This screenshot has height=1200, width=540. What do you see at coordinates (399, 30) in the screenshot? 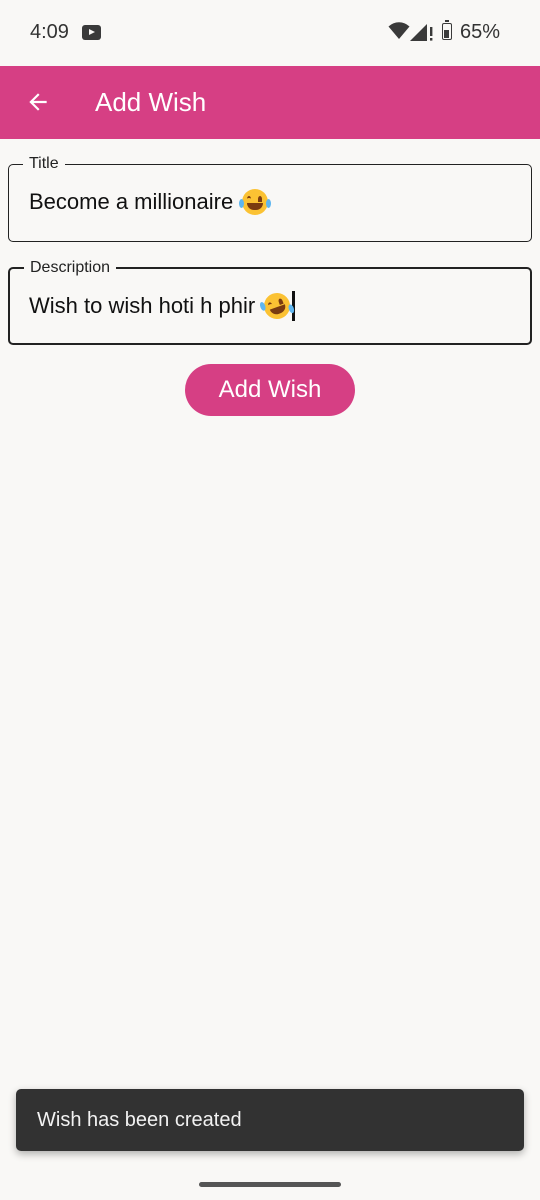
I see `wifi-icon` at bounding box center [399, 30].